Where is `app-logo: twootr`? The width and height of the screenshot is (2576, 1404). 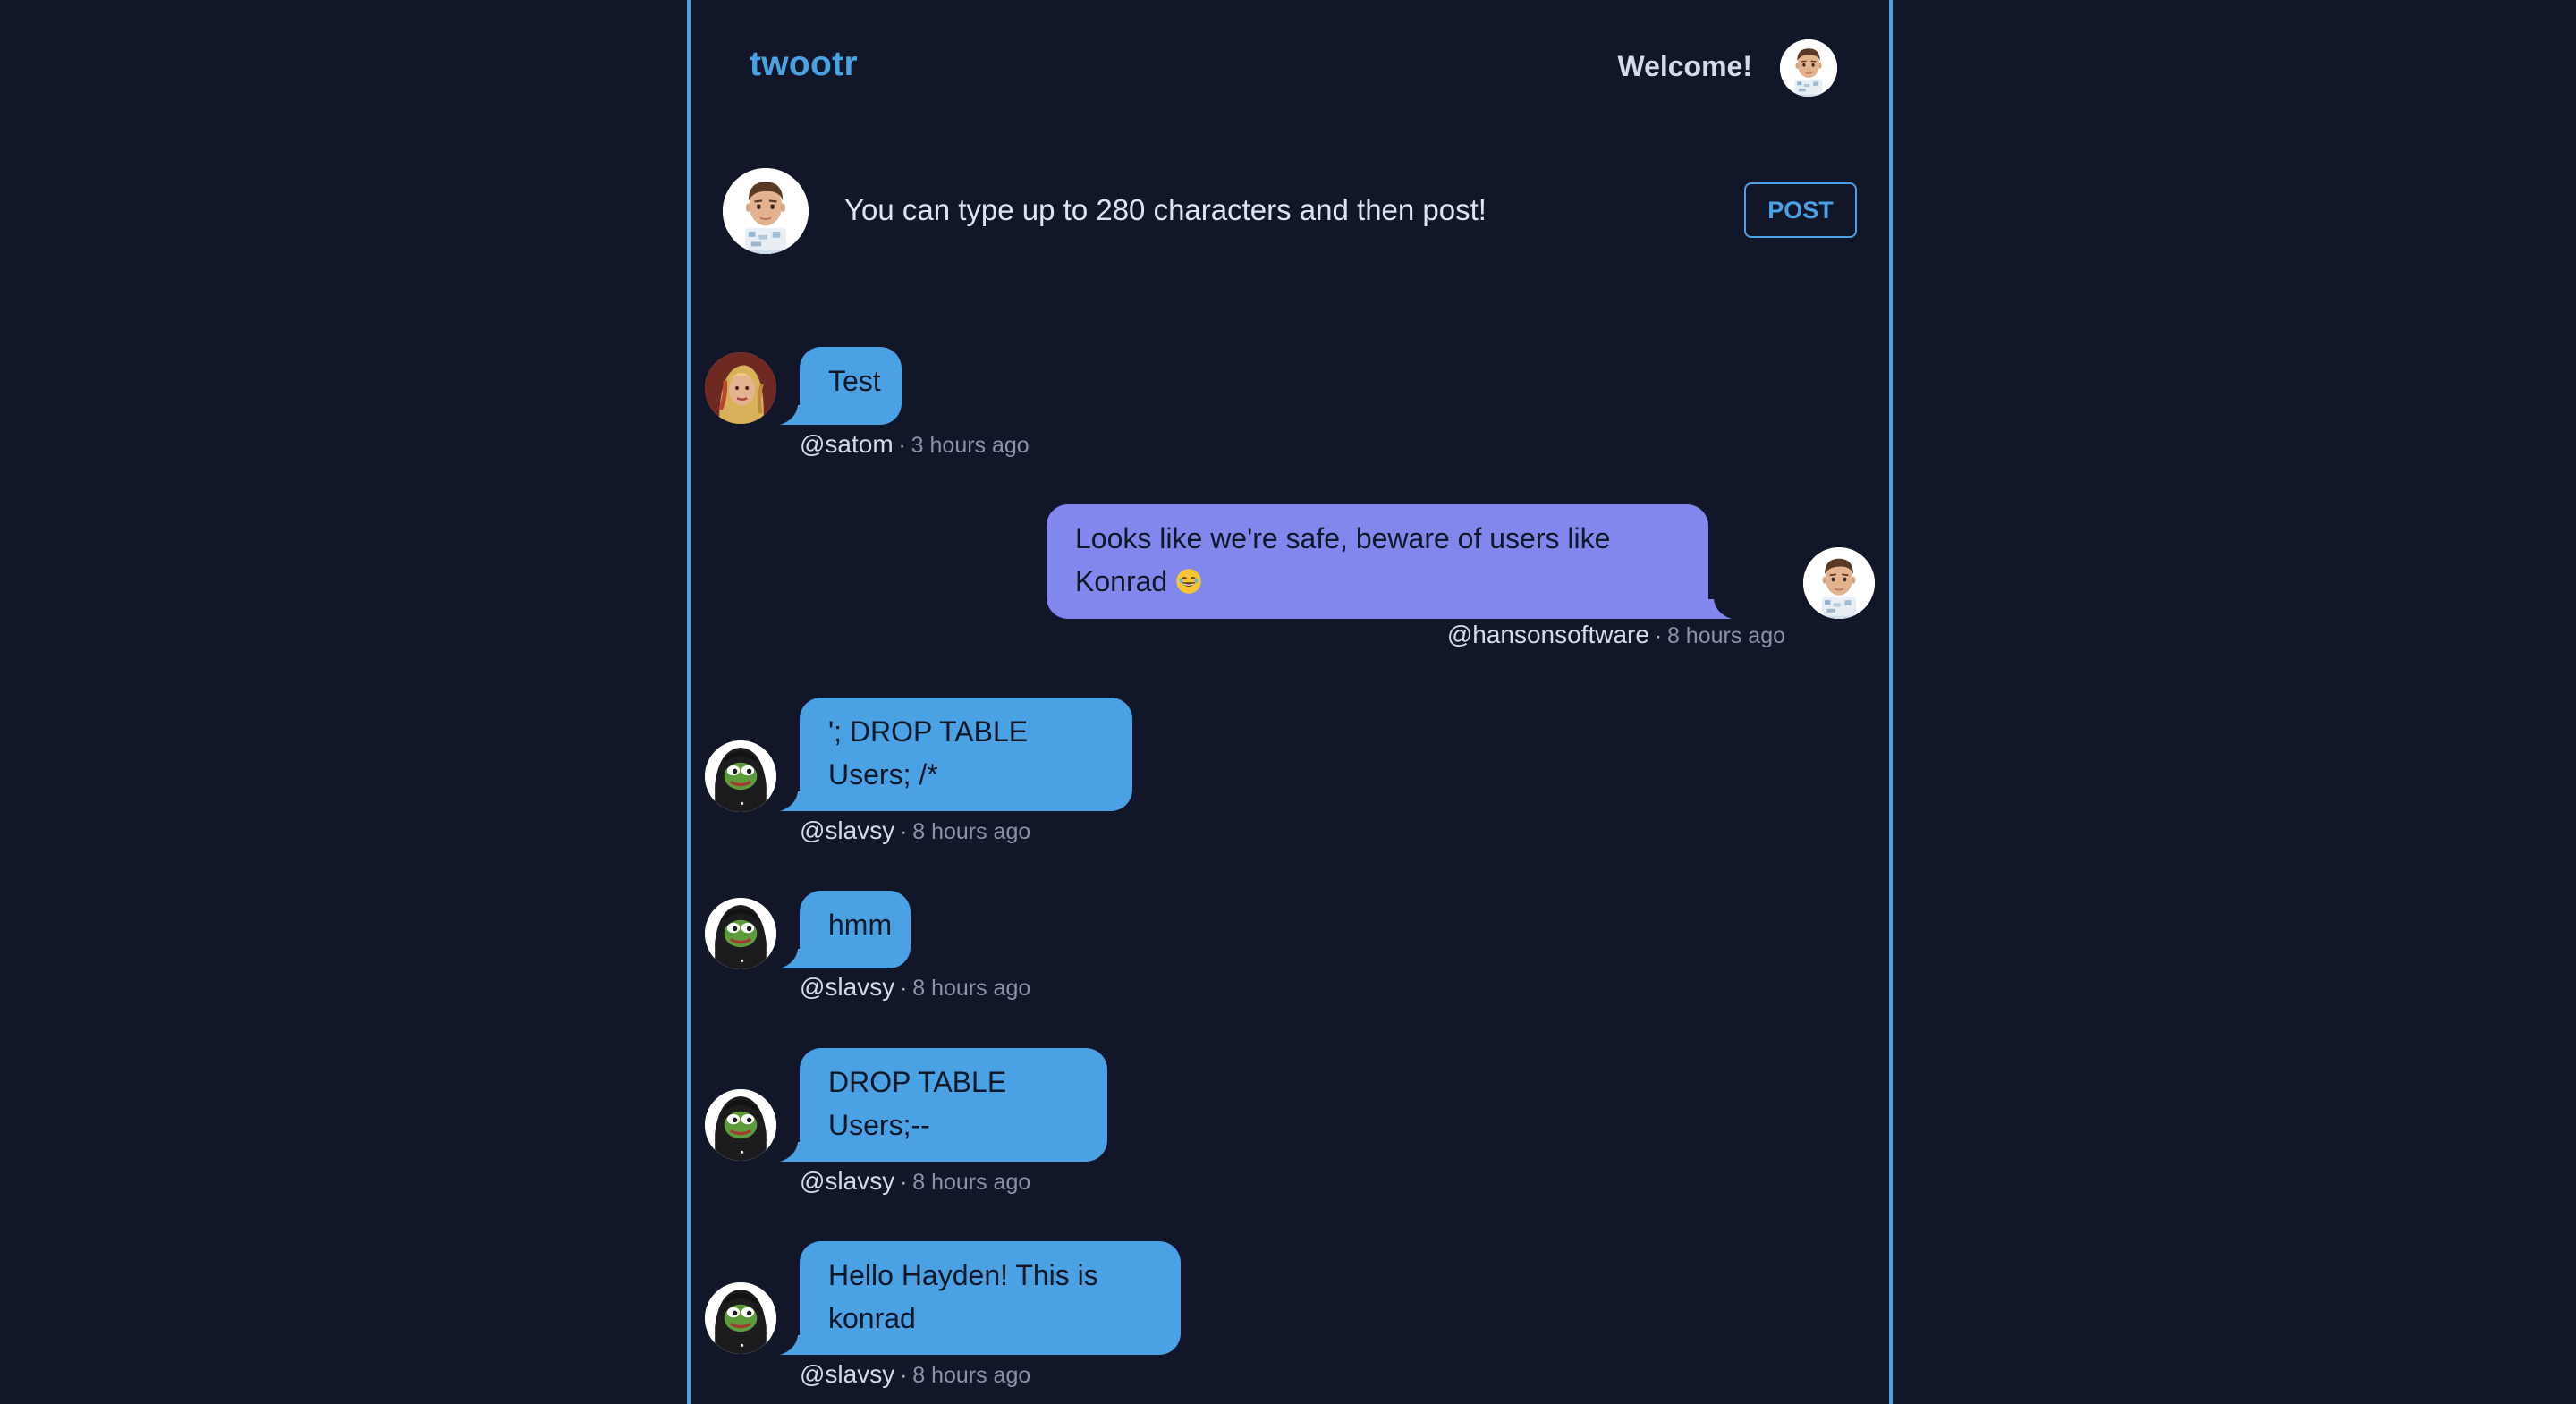 app-logo: twootr is located at coordinates (804, 65).